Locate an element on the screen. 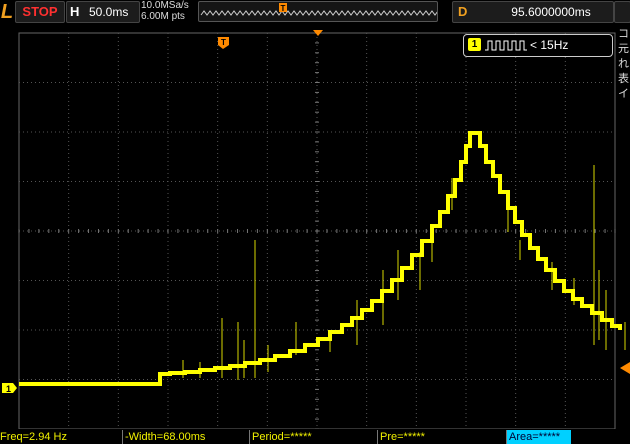 This screenshot has width=630, height=444. measure-preshoot: Pre=***** is located at coordinates (441, 437).